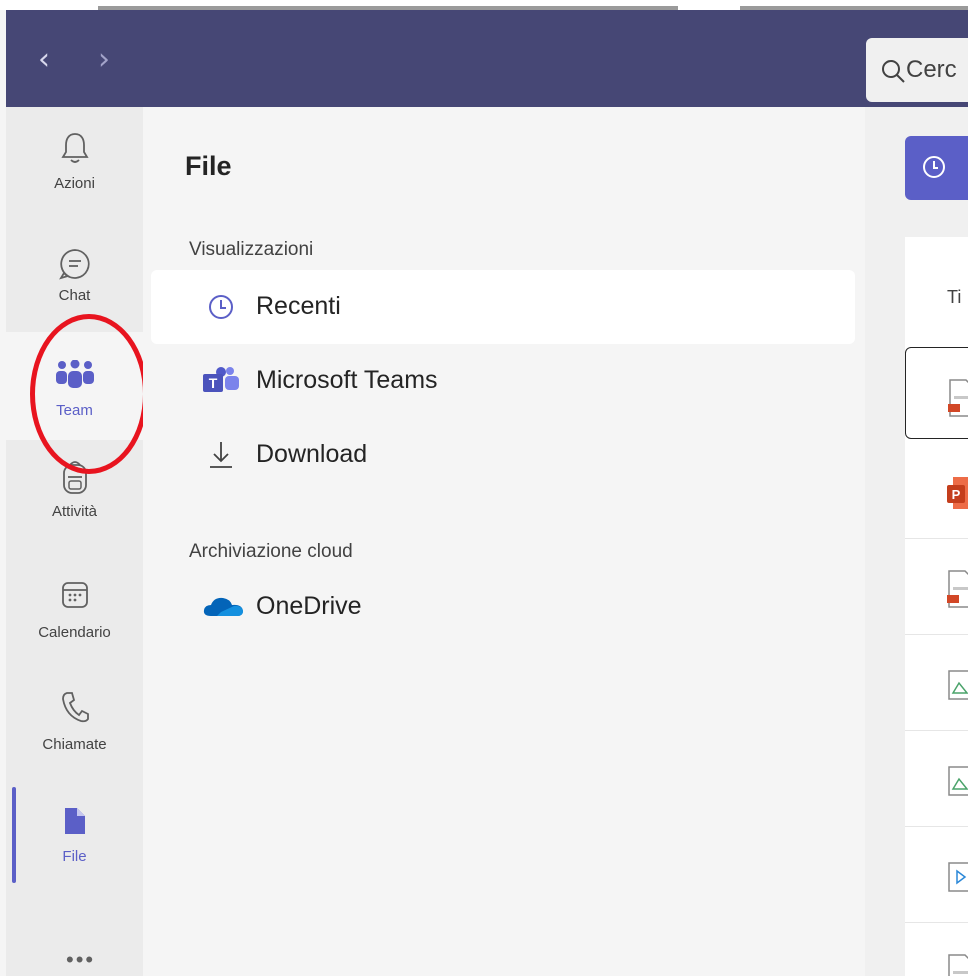  Describe the element at coordinates (309, 606) in the screenshot. I see `nav-item-label: OneDrive` at that location.